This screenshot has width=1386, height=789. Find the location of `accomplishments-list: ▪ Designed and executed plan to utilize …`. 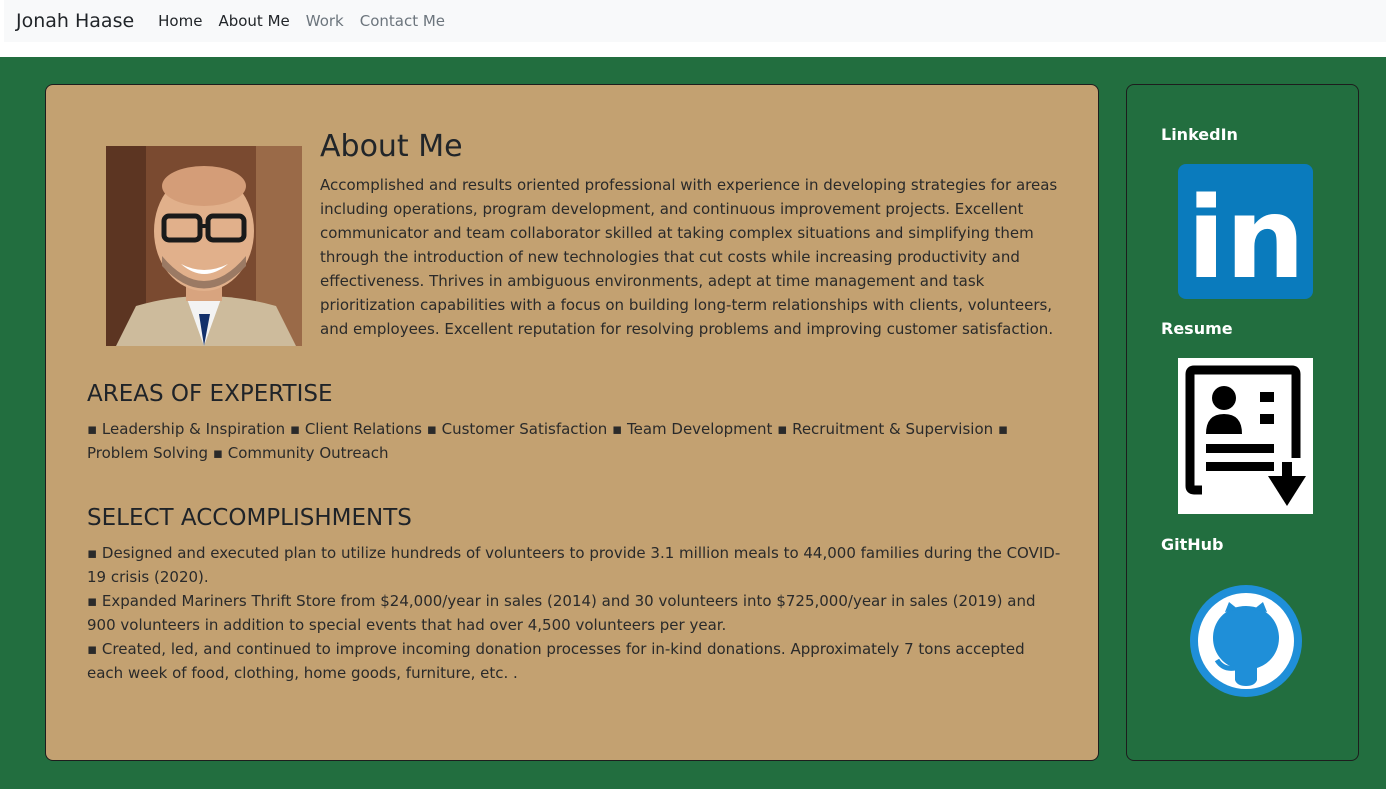

accomplishments-list: ▪ Designed and executed plan to utilize … is located at coordinates (574, 613).